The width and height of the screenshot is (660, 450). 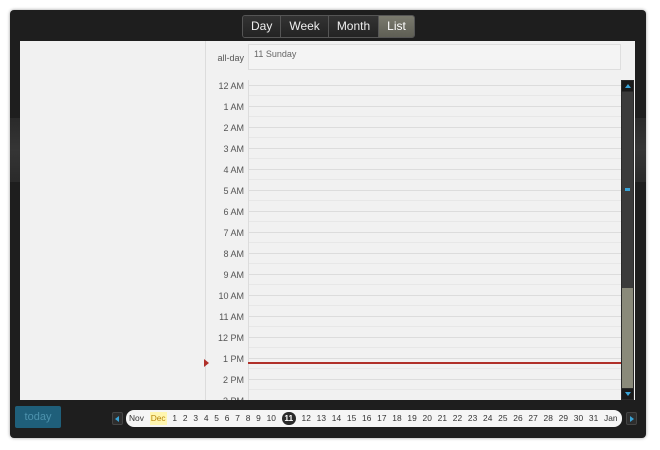 What do you see at coordinates (38, 417) in the screenshot?
I see `today-button: today` at bounding box center [38, 417].